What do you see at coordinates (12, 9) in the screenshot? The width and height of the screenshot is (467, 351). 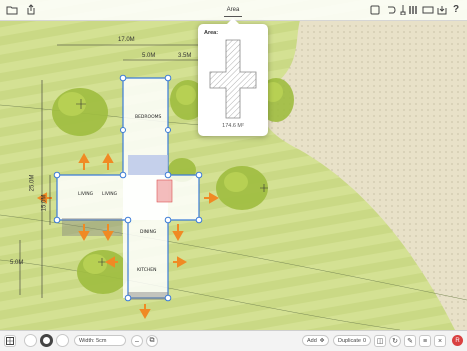 I see `folder-icon` at bounding box center [12, 9].